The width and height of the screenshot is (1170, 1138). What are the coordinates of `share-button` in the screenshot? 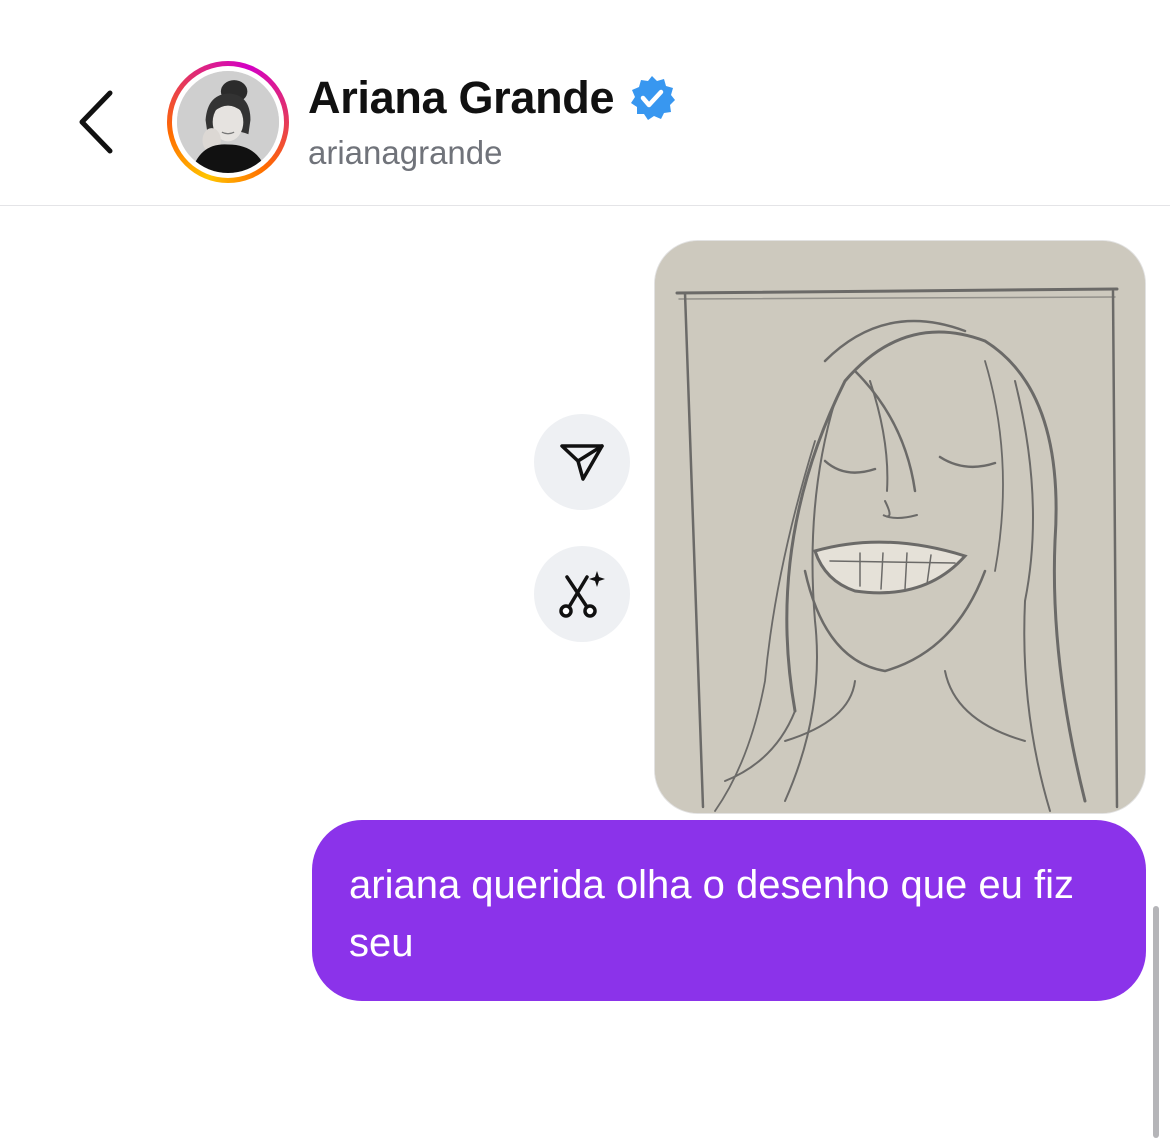 It's located at (582, 462).